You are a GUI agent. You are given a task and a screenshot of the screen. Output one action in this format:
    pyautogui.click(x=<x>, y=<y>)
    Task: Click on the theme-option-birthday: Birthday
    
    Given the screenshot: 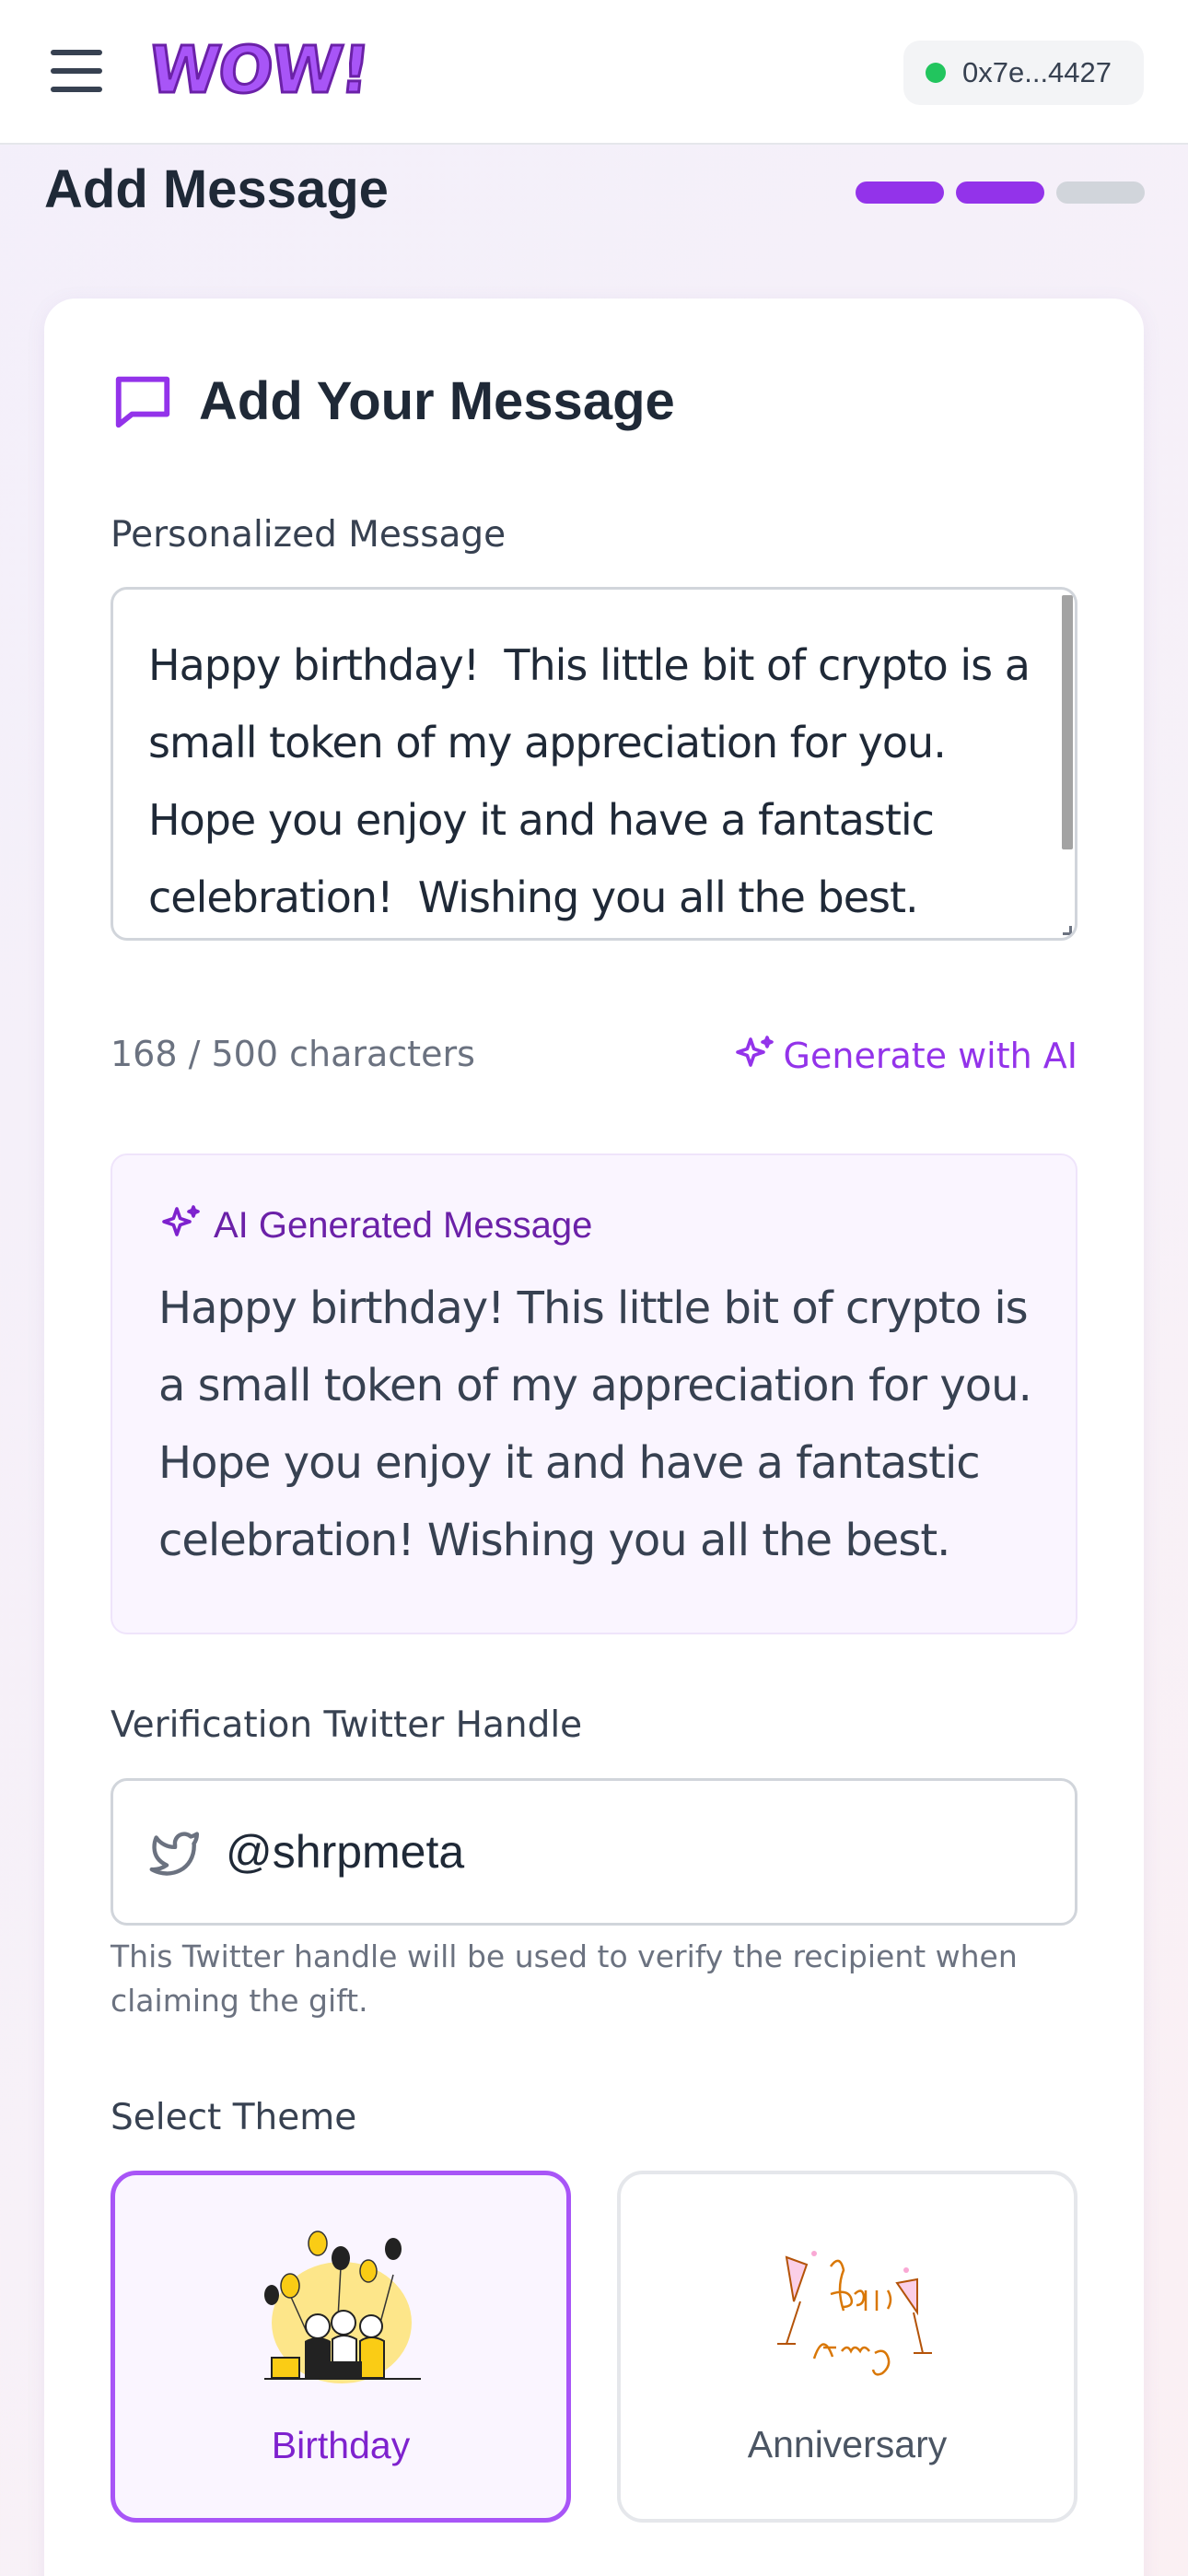 What is the action you would take?
    pyautogui.click(x=341, y=2347)
    